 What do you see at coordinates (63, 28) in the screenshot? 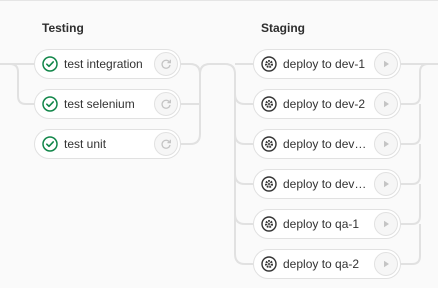
I see `stage-title-testing: Testing` at bounding box center [63, 28].